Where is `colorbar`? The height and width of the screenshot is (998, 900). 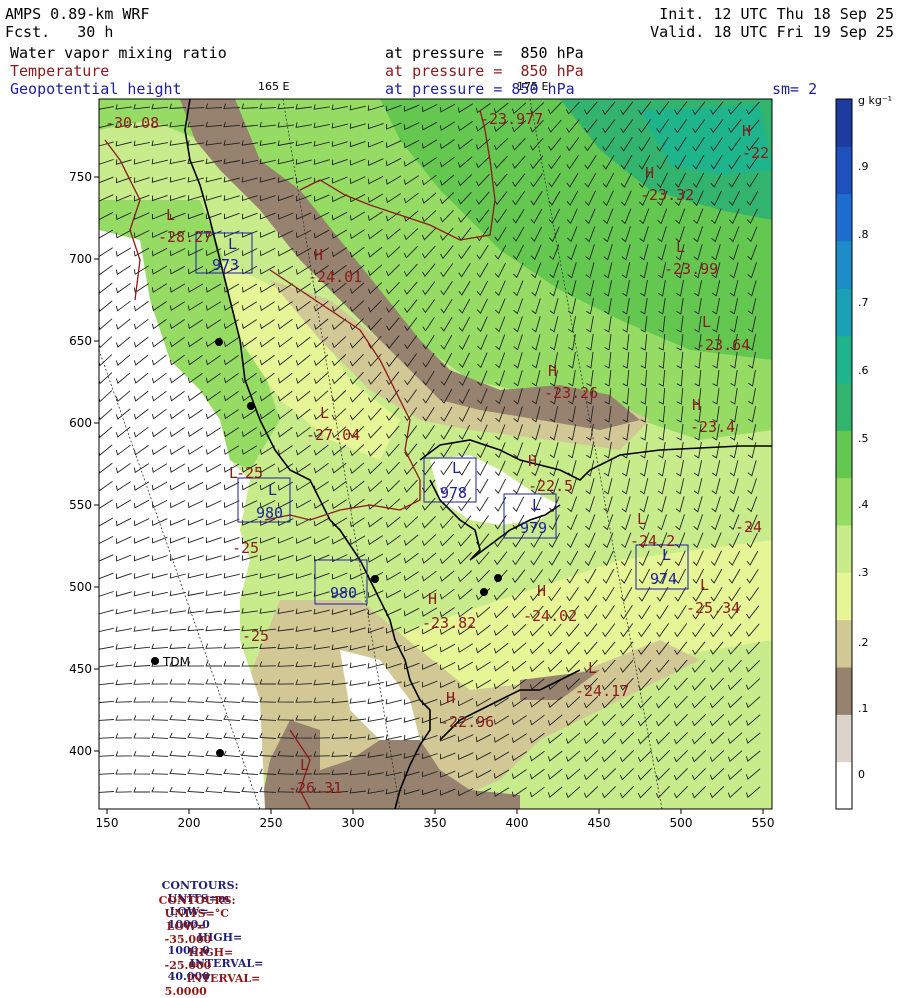
colorbar is located at coordinates (844, 454).